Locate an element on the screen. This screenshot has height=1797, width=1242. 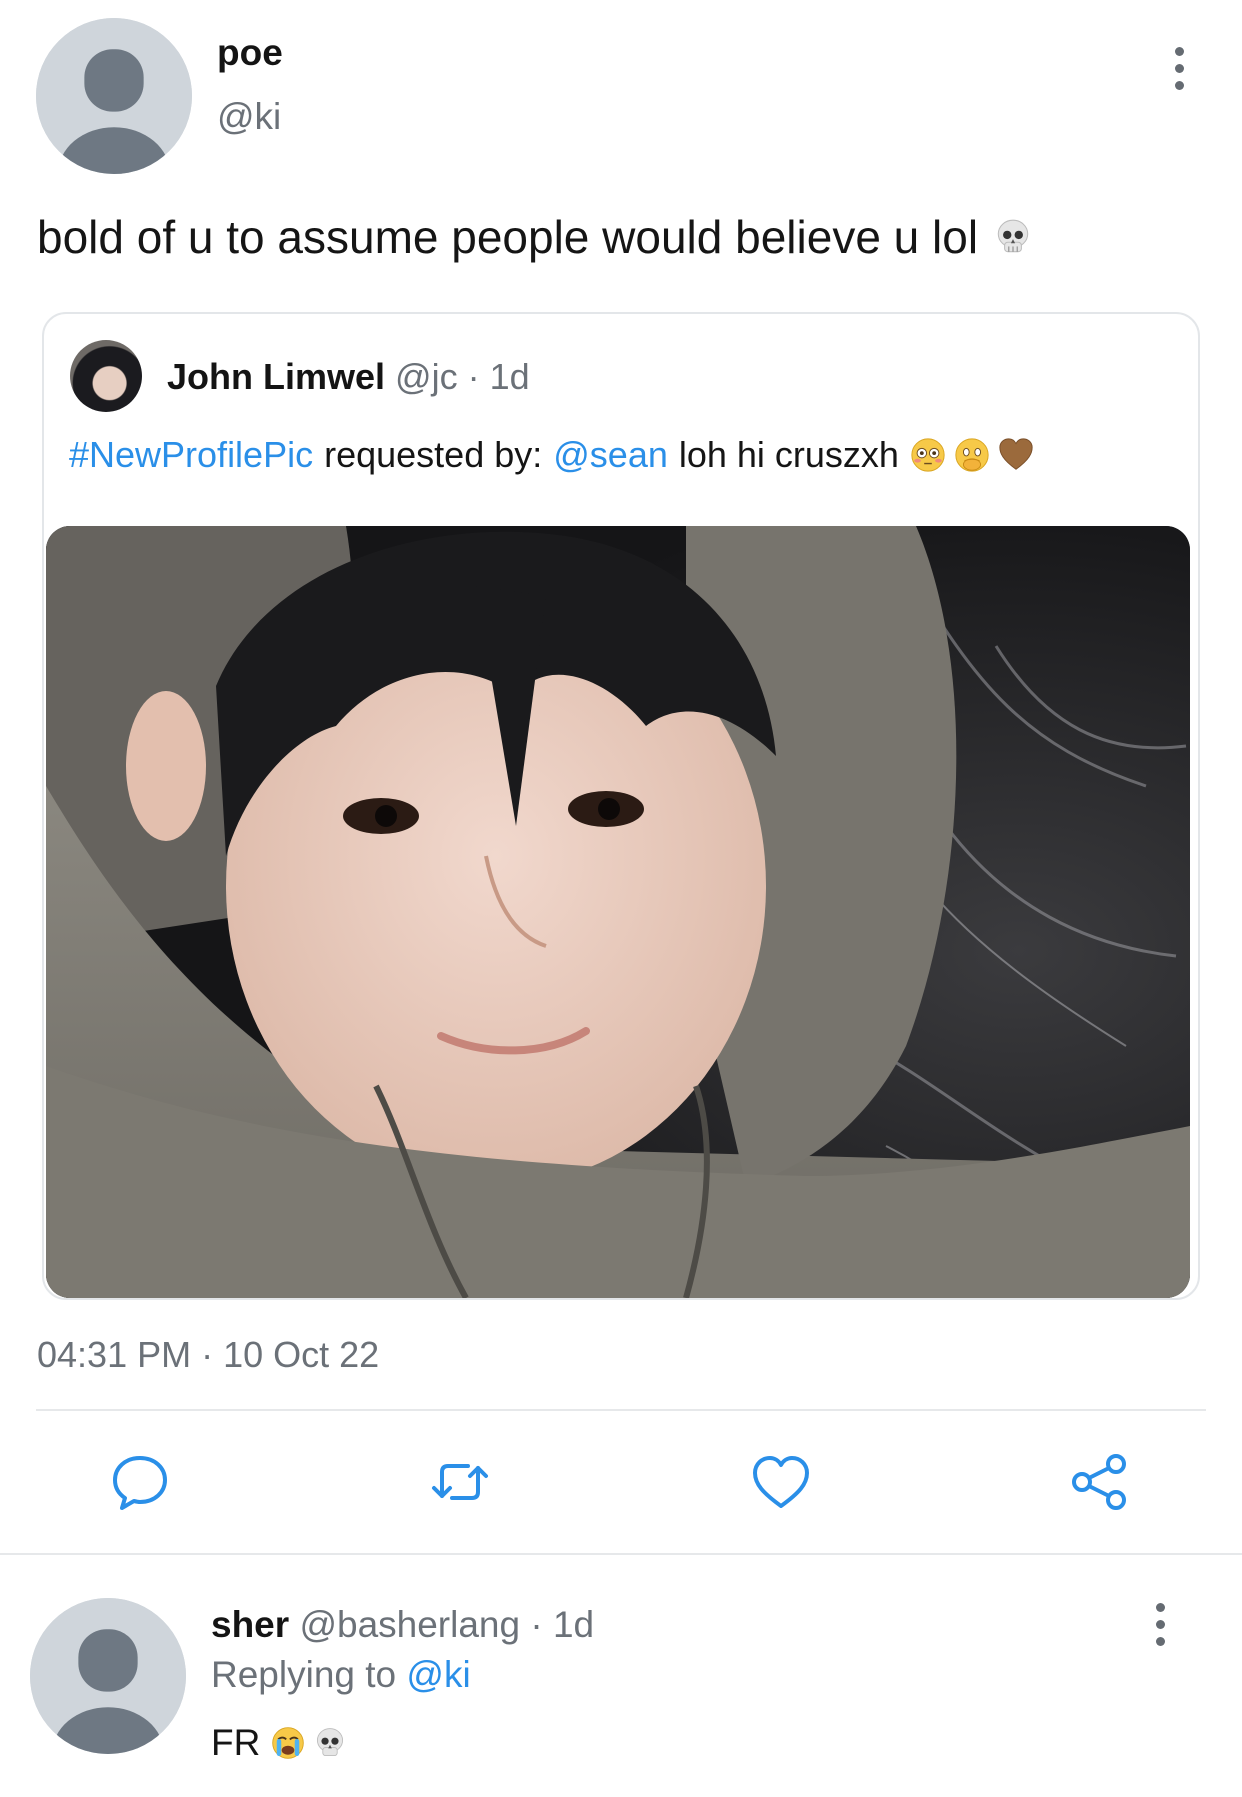
like-button is located at coordinates (781, 1482).